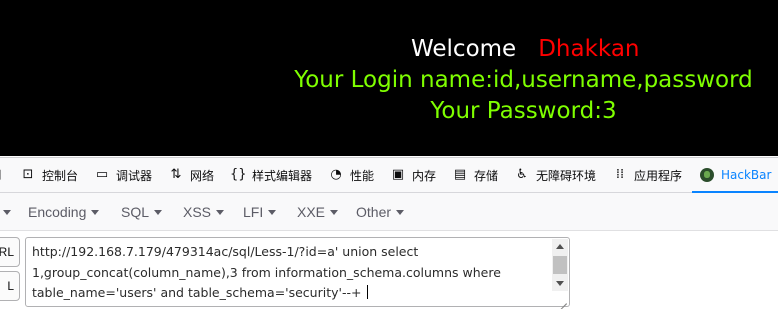 Image resolution: width=778 pixels, height=309 pixels. What do you see at coordinates (460, 174) in the screenshot?
I see `storage-icon: ▤` at bounding box center [460, 174].